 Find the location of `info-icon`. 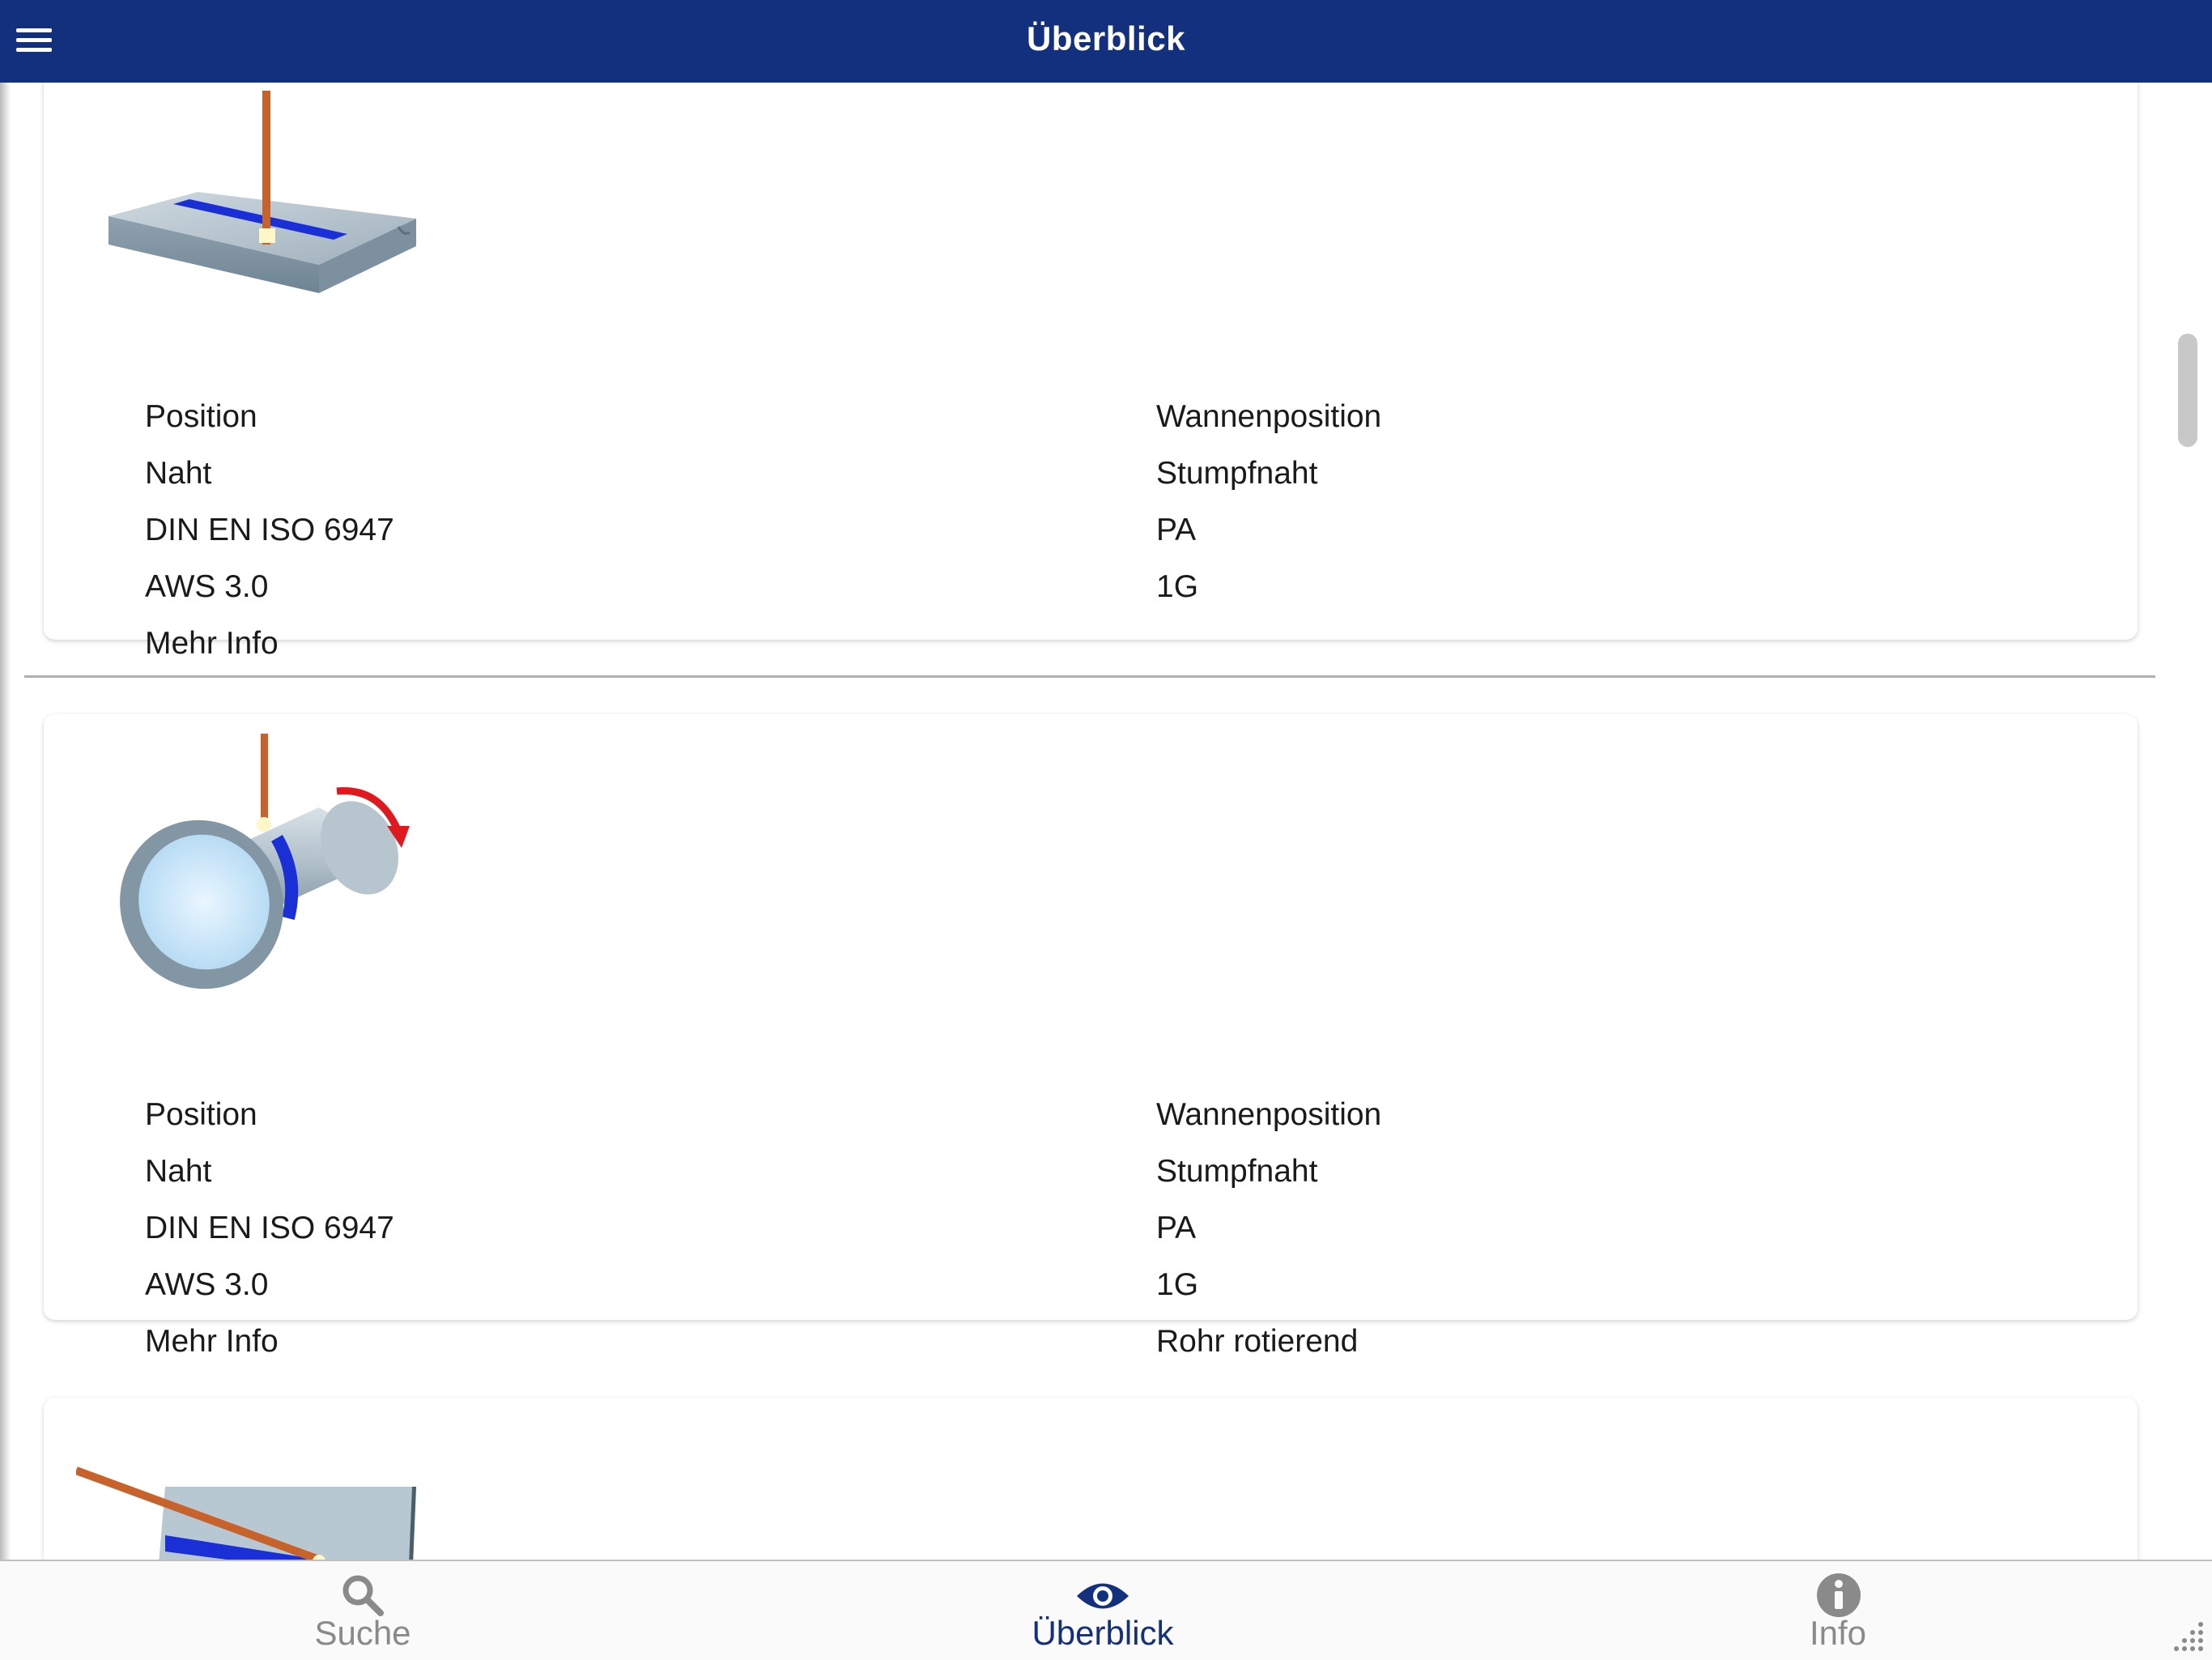

info-icon is located at coordinates (1839, 1595).